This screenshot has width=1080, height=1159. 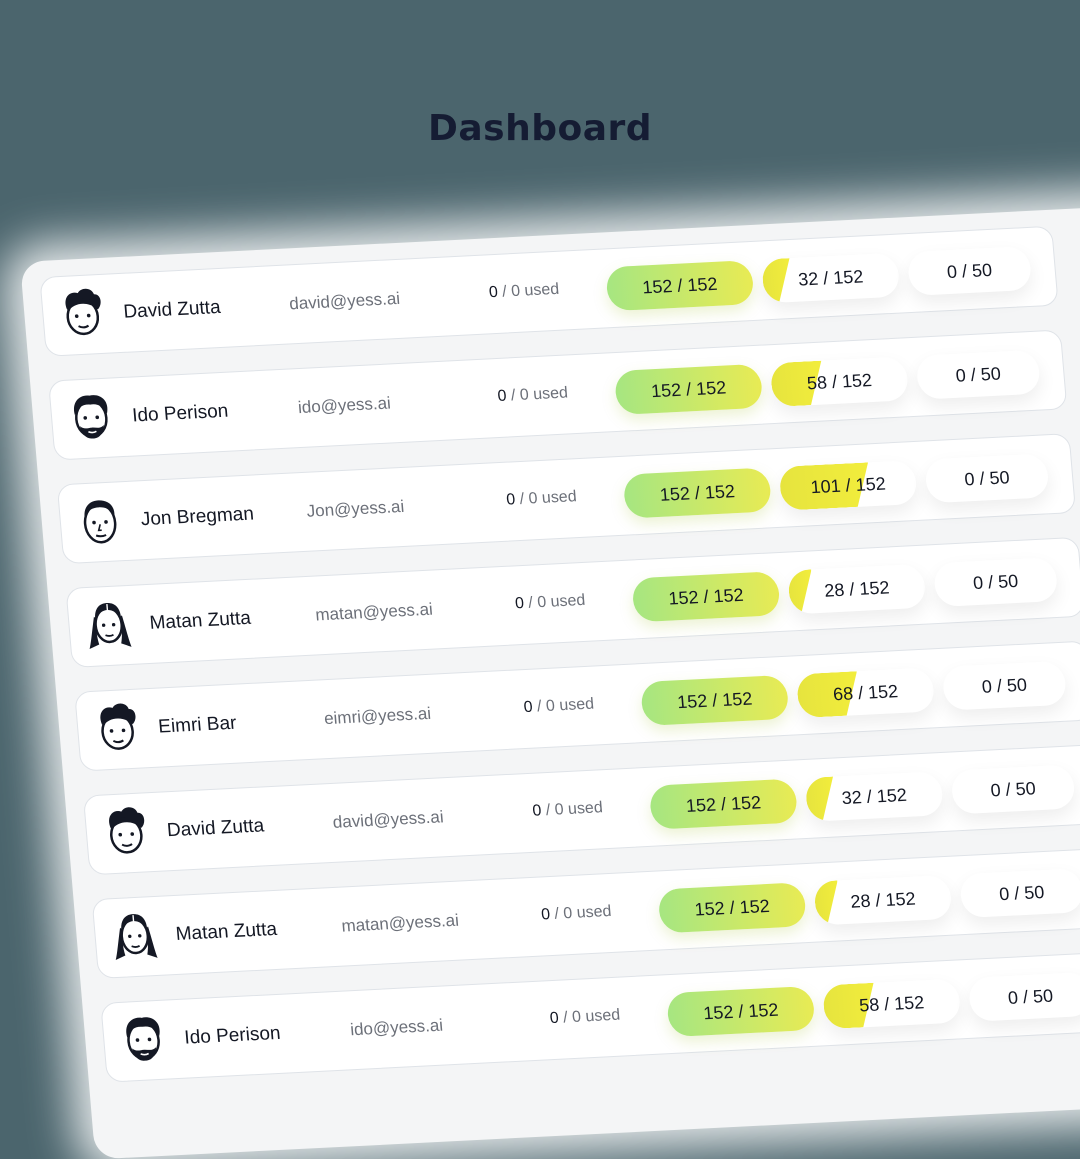 I want to click on usage-progress-pill: 101 / 152, so click(x=848, y=485).